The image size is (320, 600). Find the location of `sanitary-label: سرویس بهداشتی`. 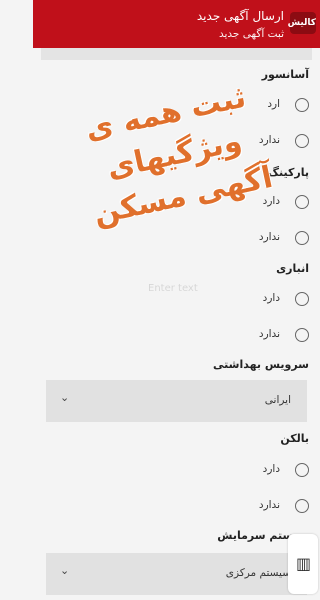

sanitary-label: سرویس بهداشتی is located at coordinates (261, 364).